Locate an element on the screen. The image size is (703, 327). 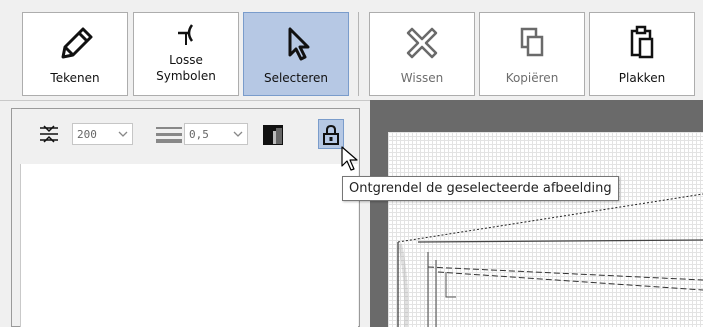
thickness-value: 0,5 is located at coordinates (199, 134).